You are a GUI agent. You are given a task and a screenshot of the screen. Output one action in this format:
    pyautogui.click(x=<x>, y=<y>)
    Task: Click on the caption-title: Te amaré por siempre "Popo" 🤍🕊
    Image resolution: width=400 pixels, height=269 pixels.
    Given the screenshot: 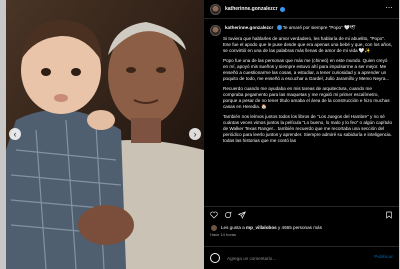 What is the action you would take?
    pyautogui.click(x=319, y=27)
    